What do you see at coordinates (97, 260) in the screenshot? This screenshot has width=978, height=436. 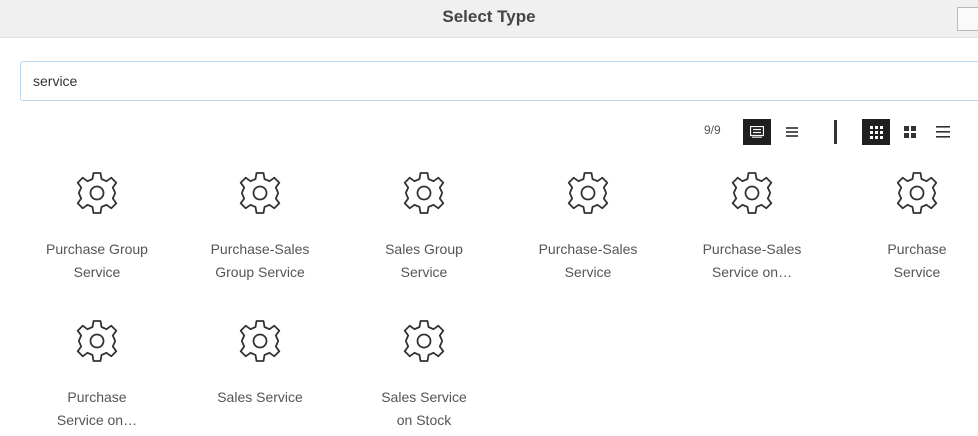 I see `item-label: Purchase Group Service` at bounding box center [97, 260].